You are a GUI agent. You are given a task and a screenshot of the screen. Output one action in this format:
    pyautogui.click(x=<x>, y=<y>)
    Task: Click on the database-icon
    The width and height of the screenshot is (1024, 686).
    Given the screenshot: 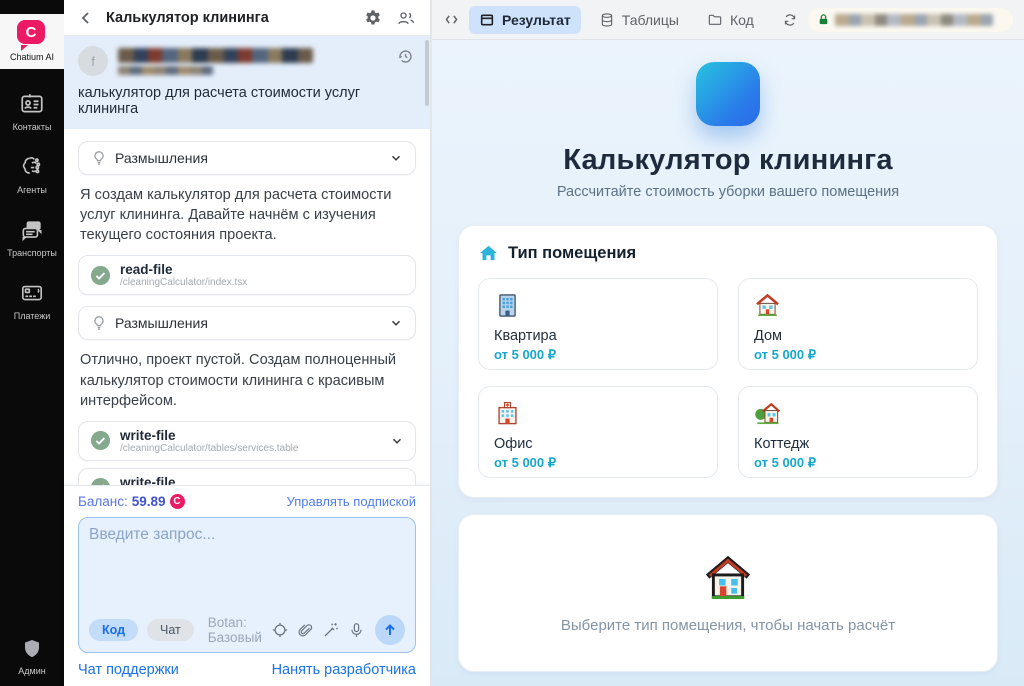 What is the action you would take?
    pyautogui.click(x=607, y=20)
    